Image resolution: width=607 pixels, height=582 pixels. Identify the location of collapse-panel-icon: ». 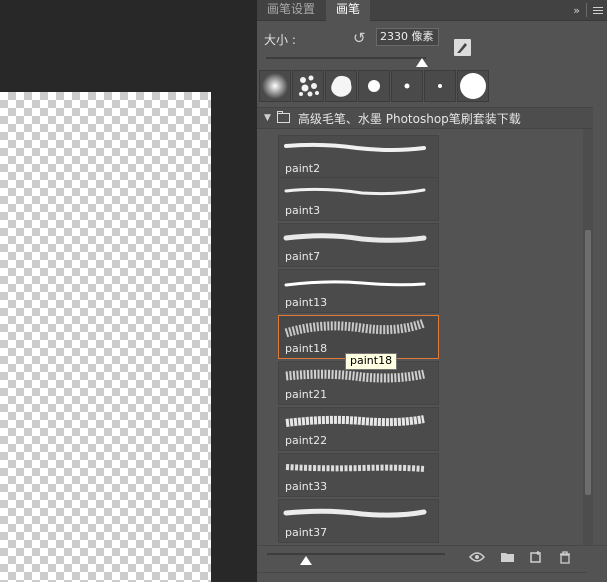
(576, 10).